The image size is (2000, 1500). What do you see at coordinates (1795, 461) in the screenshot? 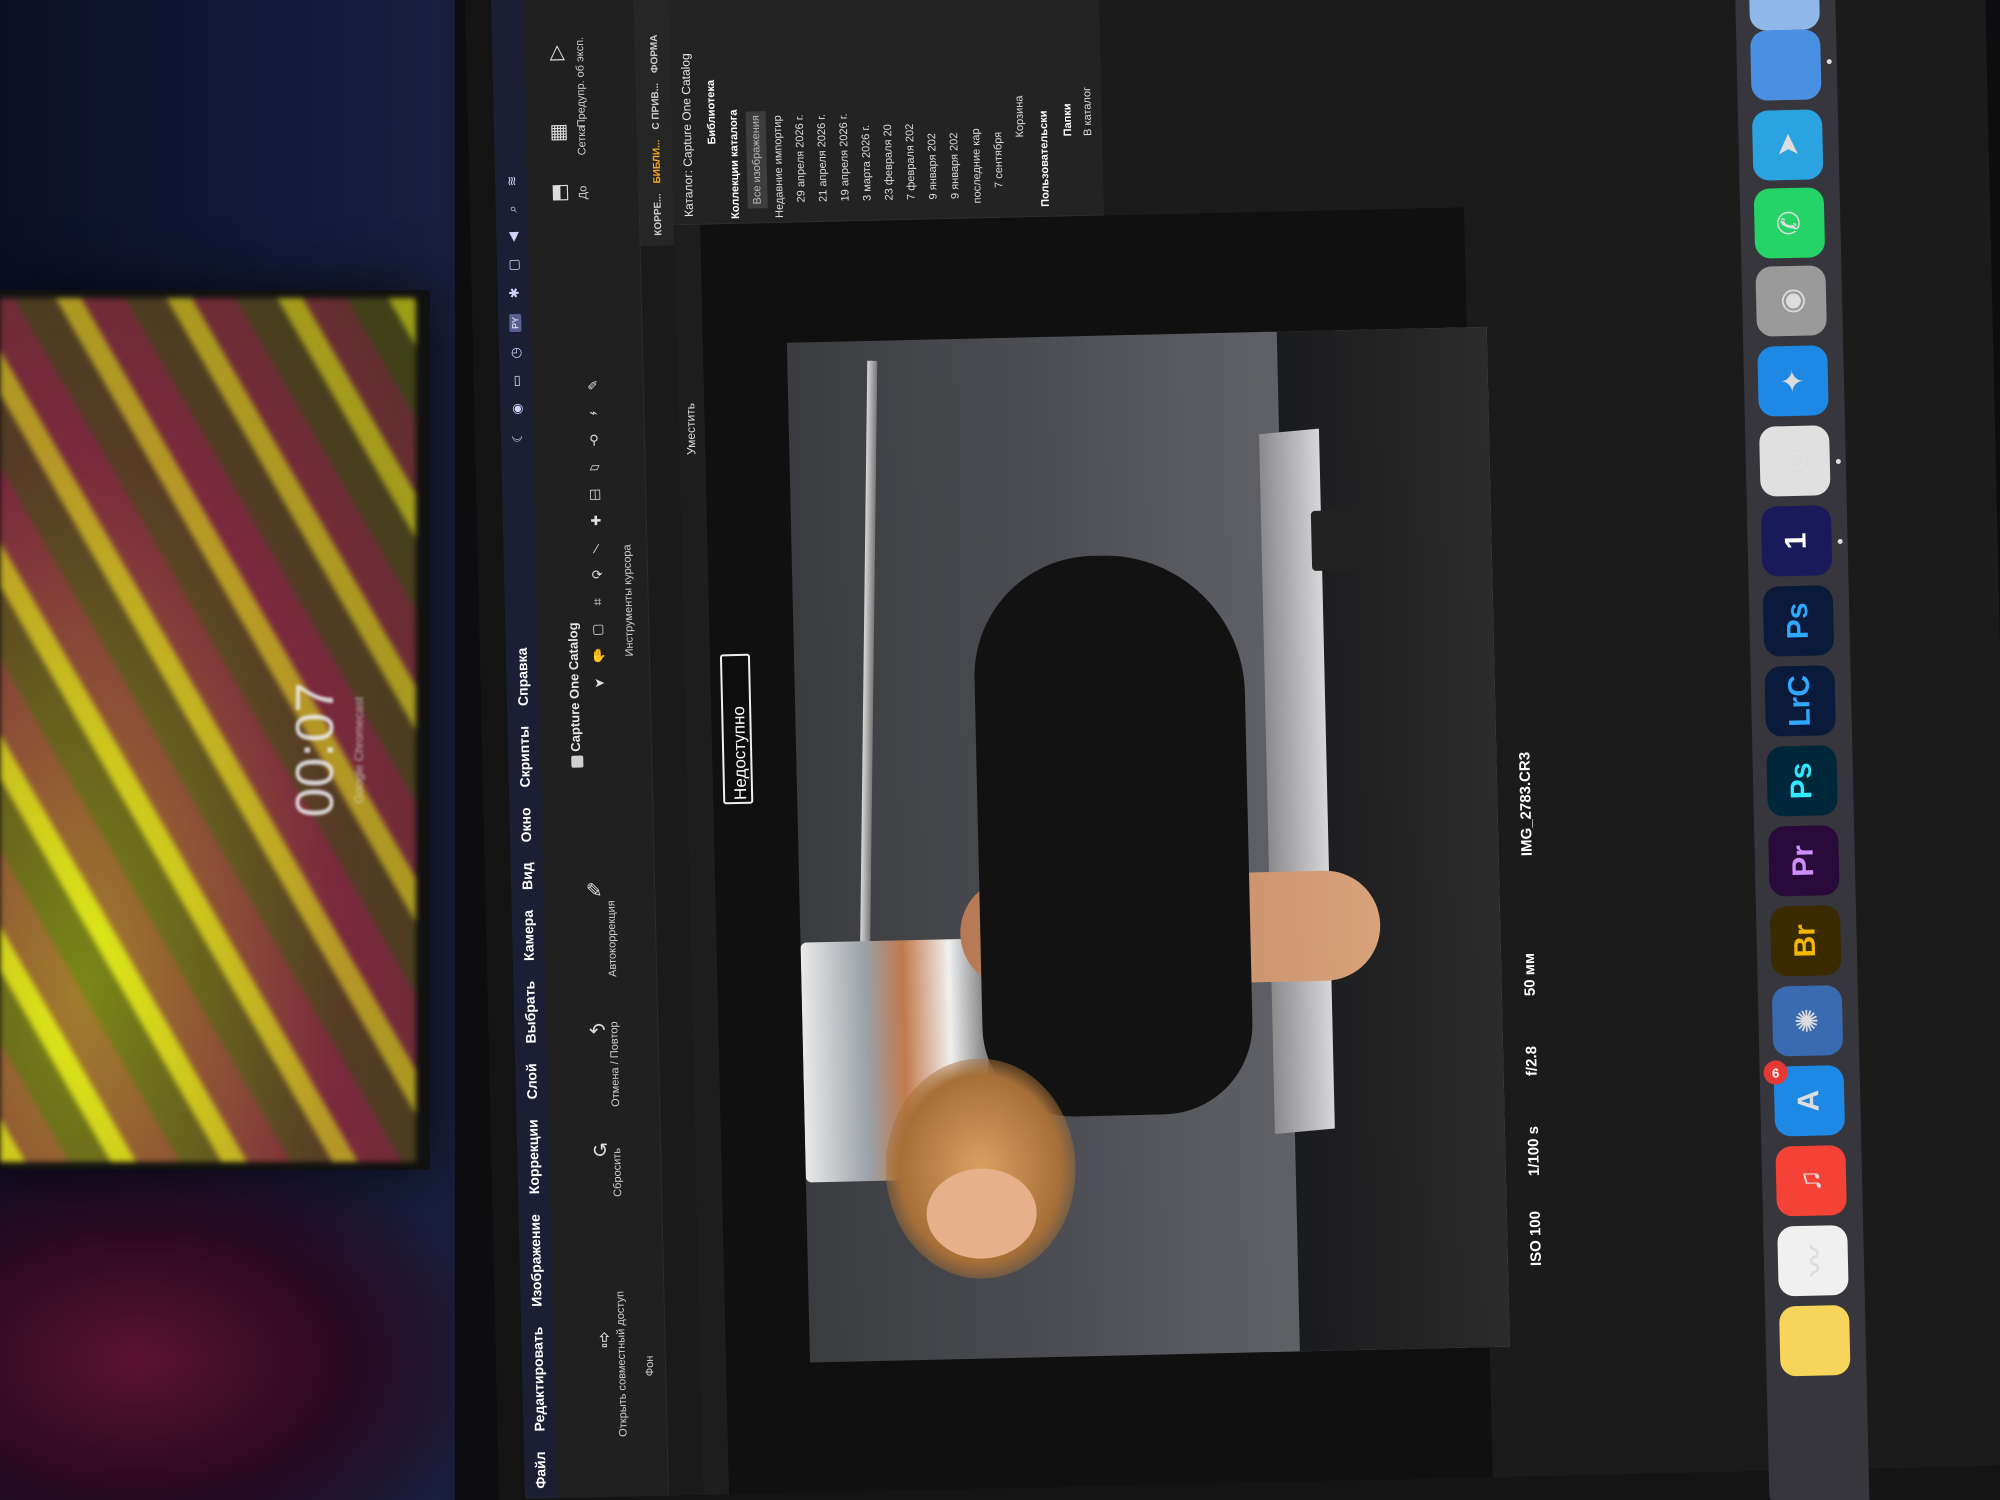
I see `dock-chrome: ◎` at bounding box center [1795, 461].